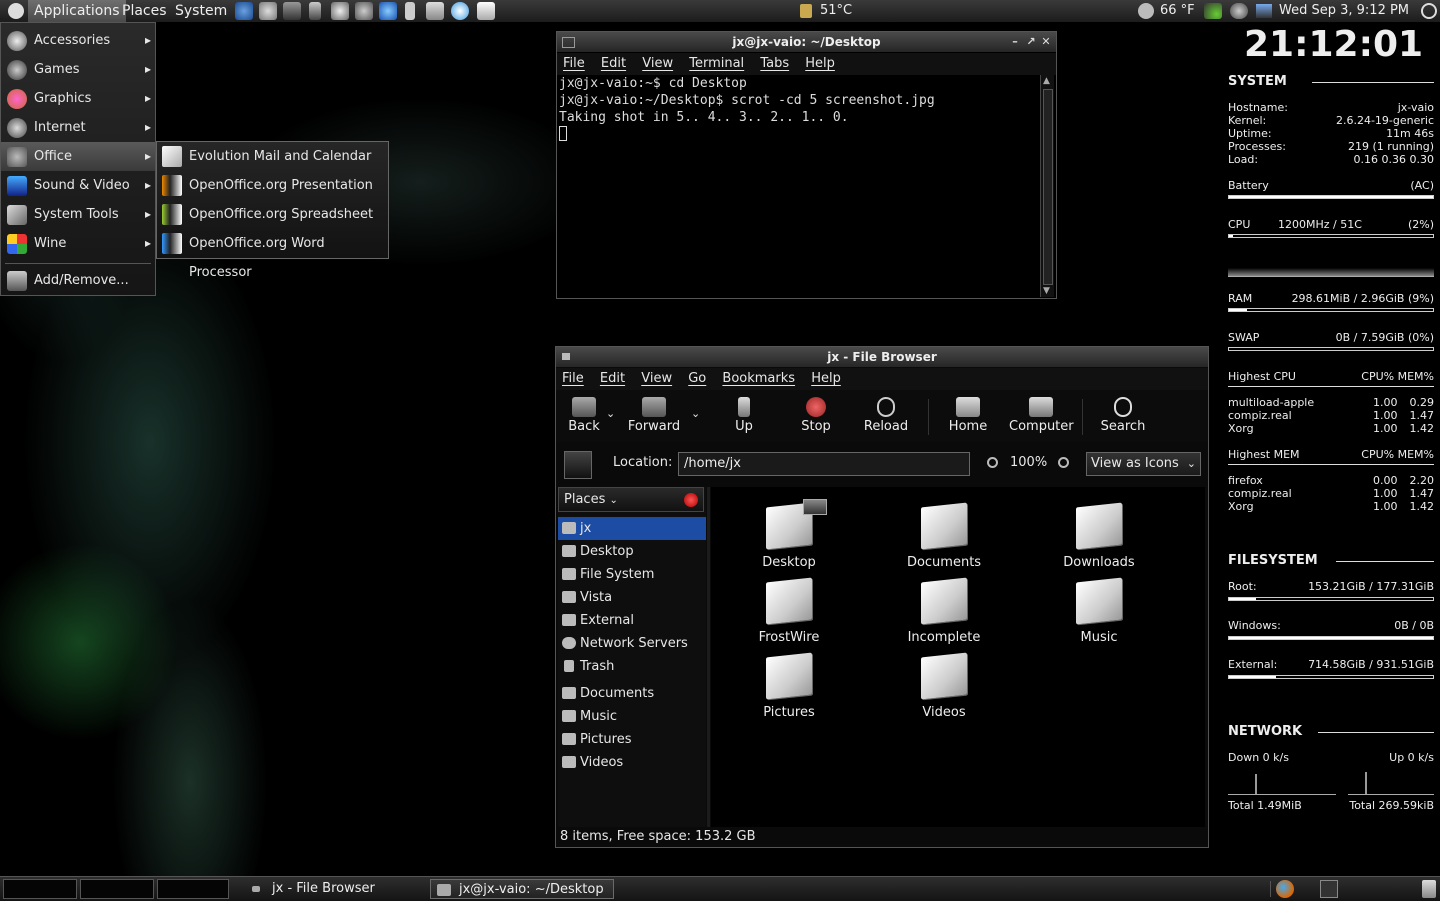 This screenshot has height=901, width=1440. I want to click on folder-item: Documents, so click(944, 538).